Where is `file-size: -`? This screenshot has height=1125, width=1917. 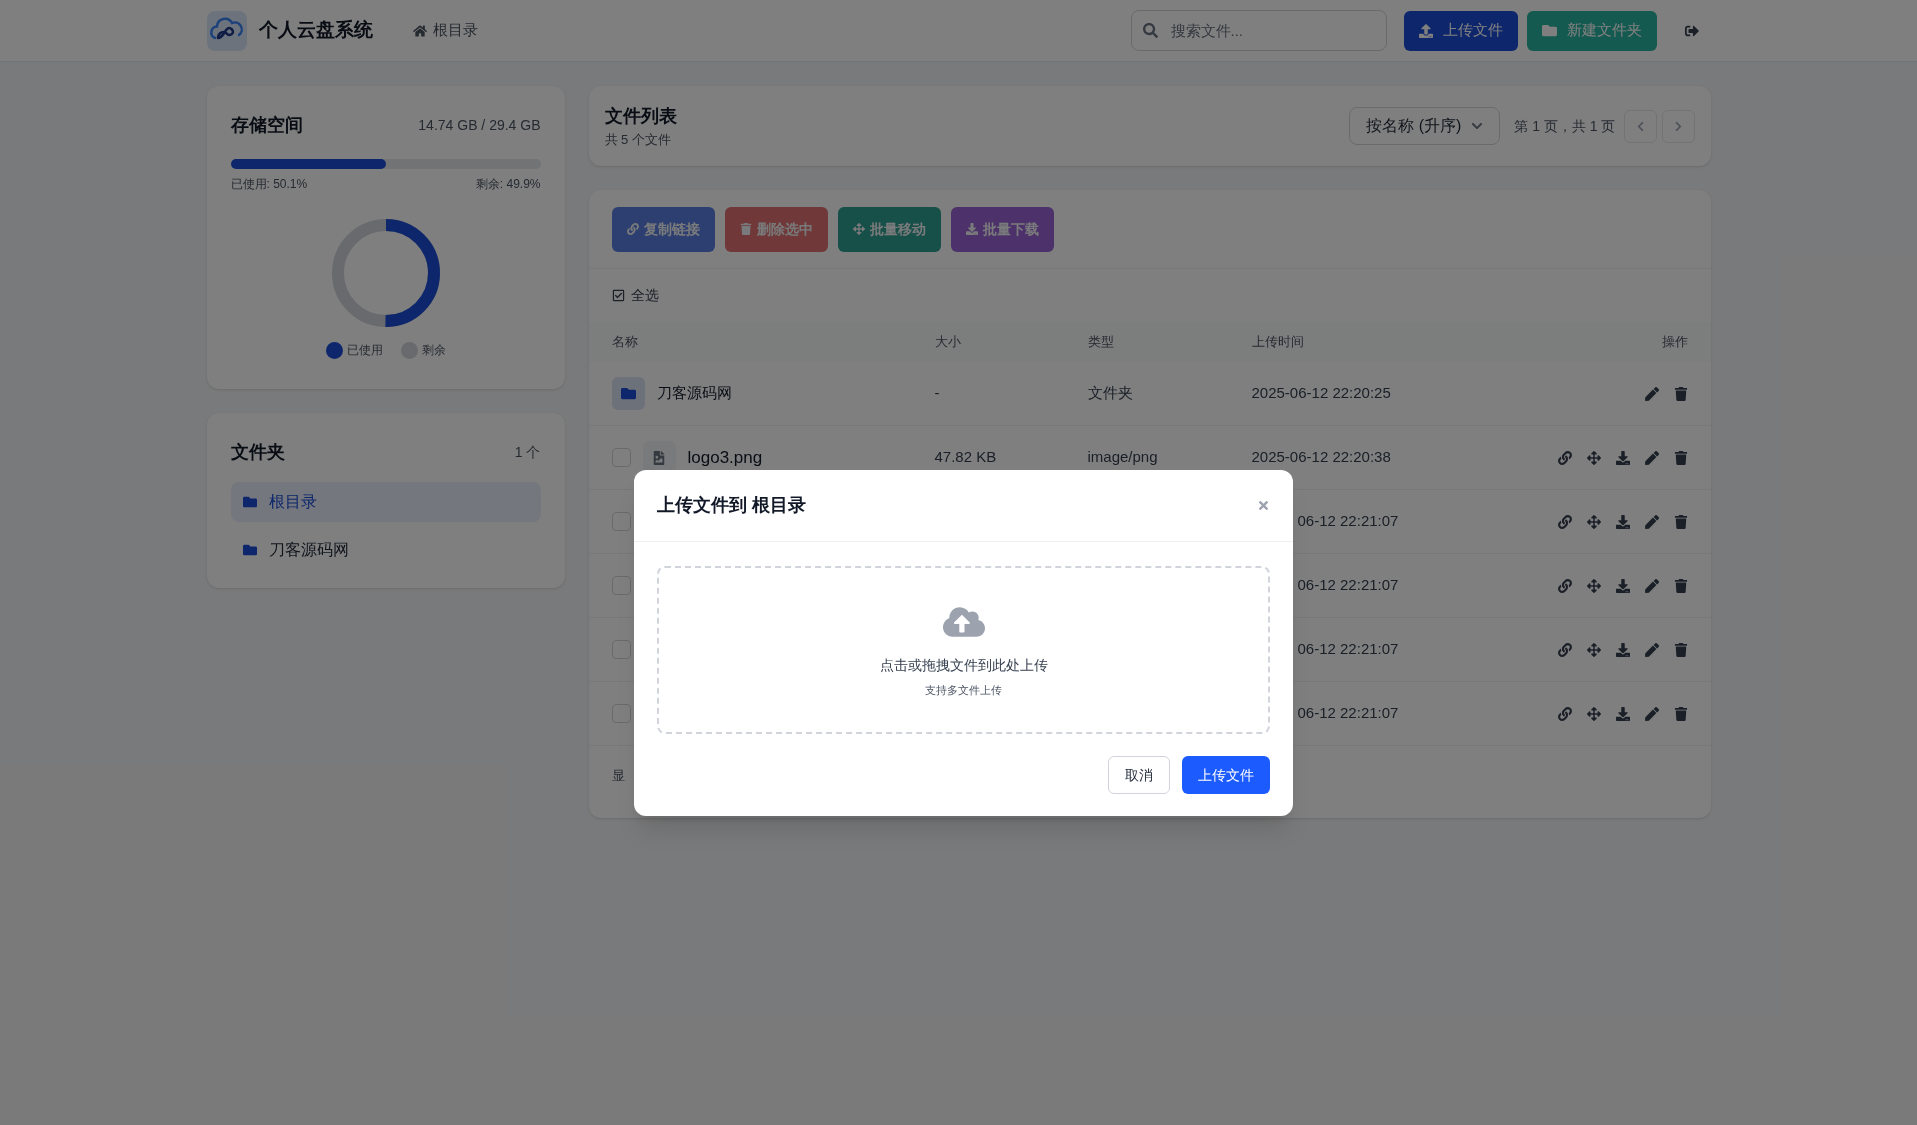 file-size: - is located at coordinates (937, 393).